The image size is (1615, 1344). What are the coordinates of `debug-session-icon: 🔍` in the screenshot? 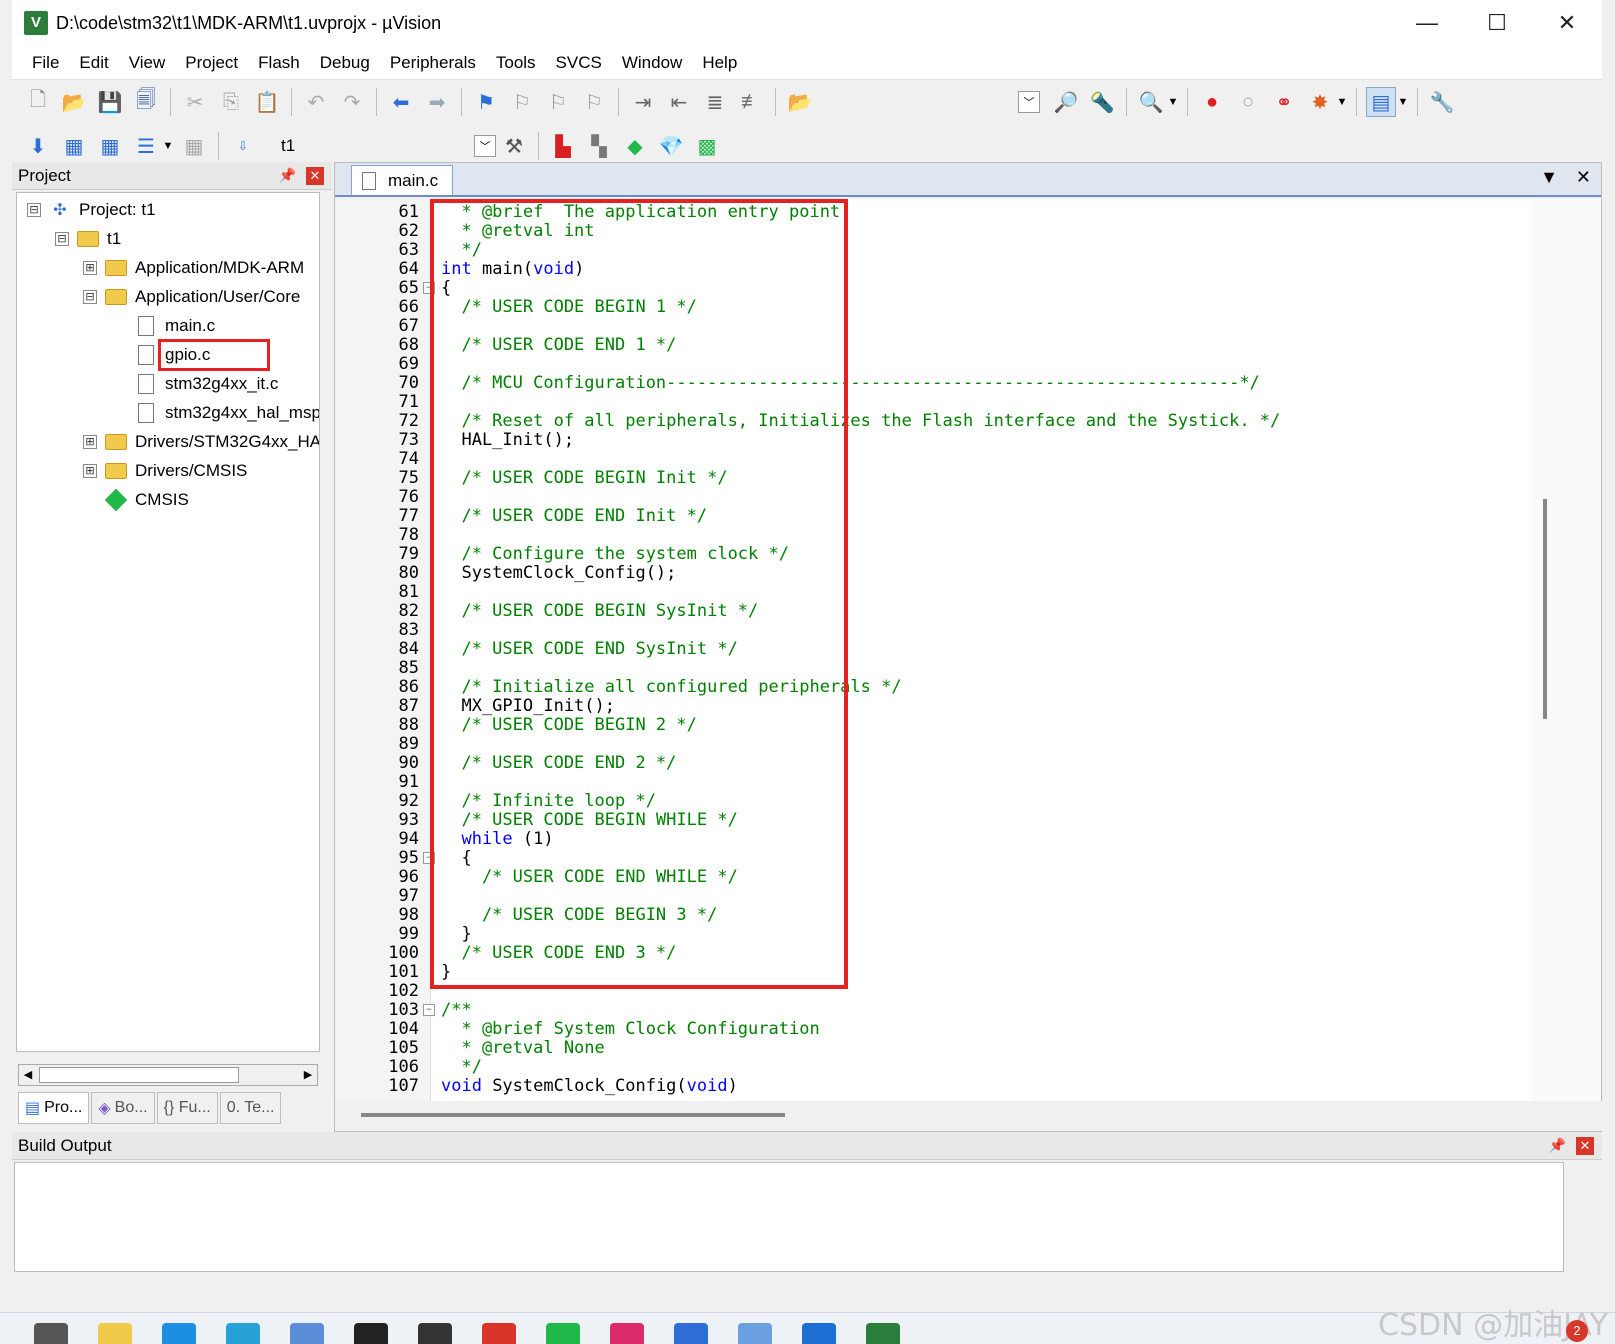 It's located at (1151, 102).